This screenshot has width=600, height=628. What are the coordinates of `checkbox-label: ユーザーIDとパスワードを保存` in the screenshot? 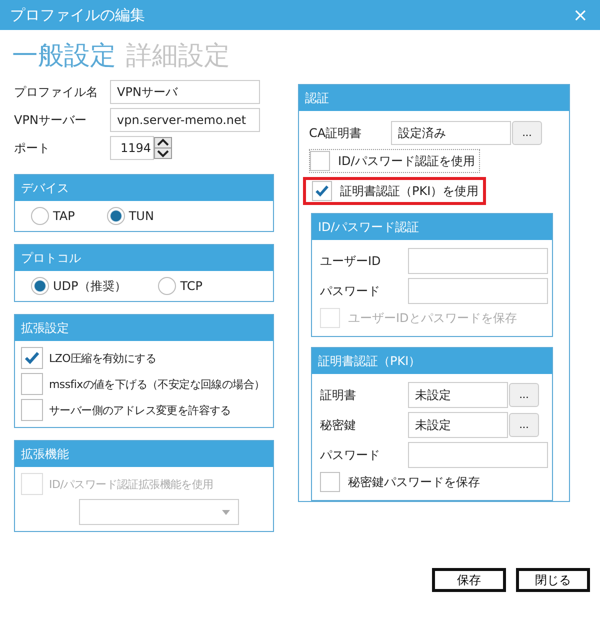 It's located at (432, 318).